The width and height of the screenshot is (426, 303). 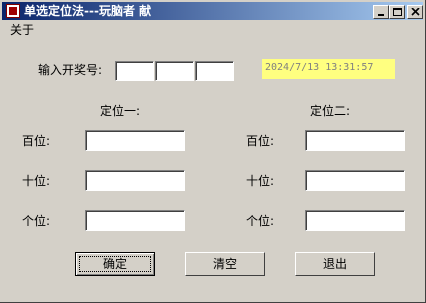 I want to click on exit-label: 退出, so click(x=334, y=264).